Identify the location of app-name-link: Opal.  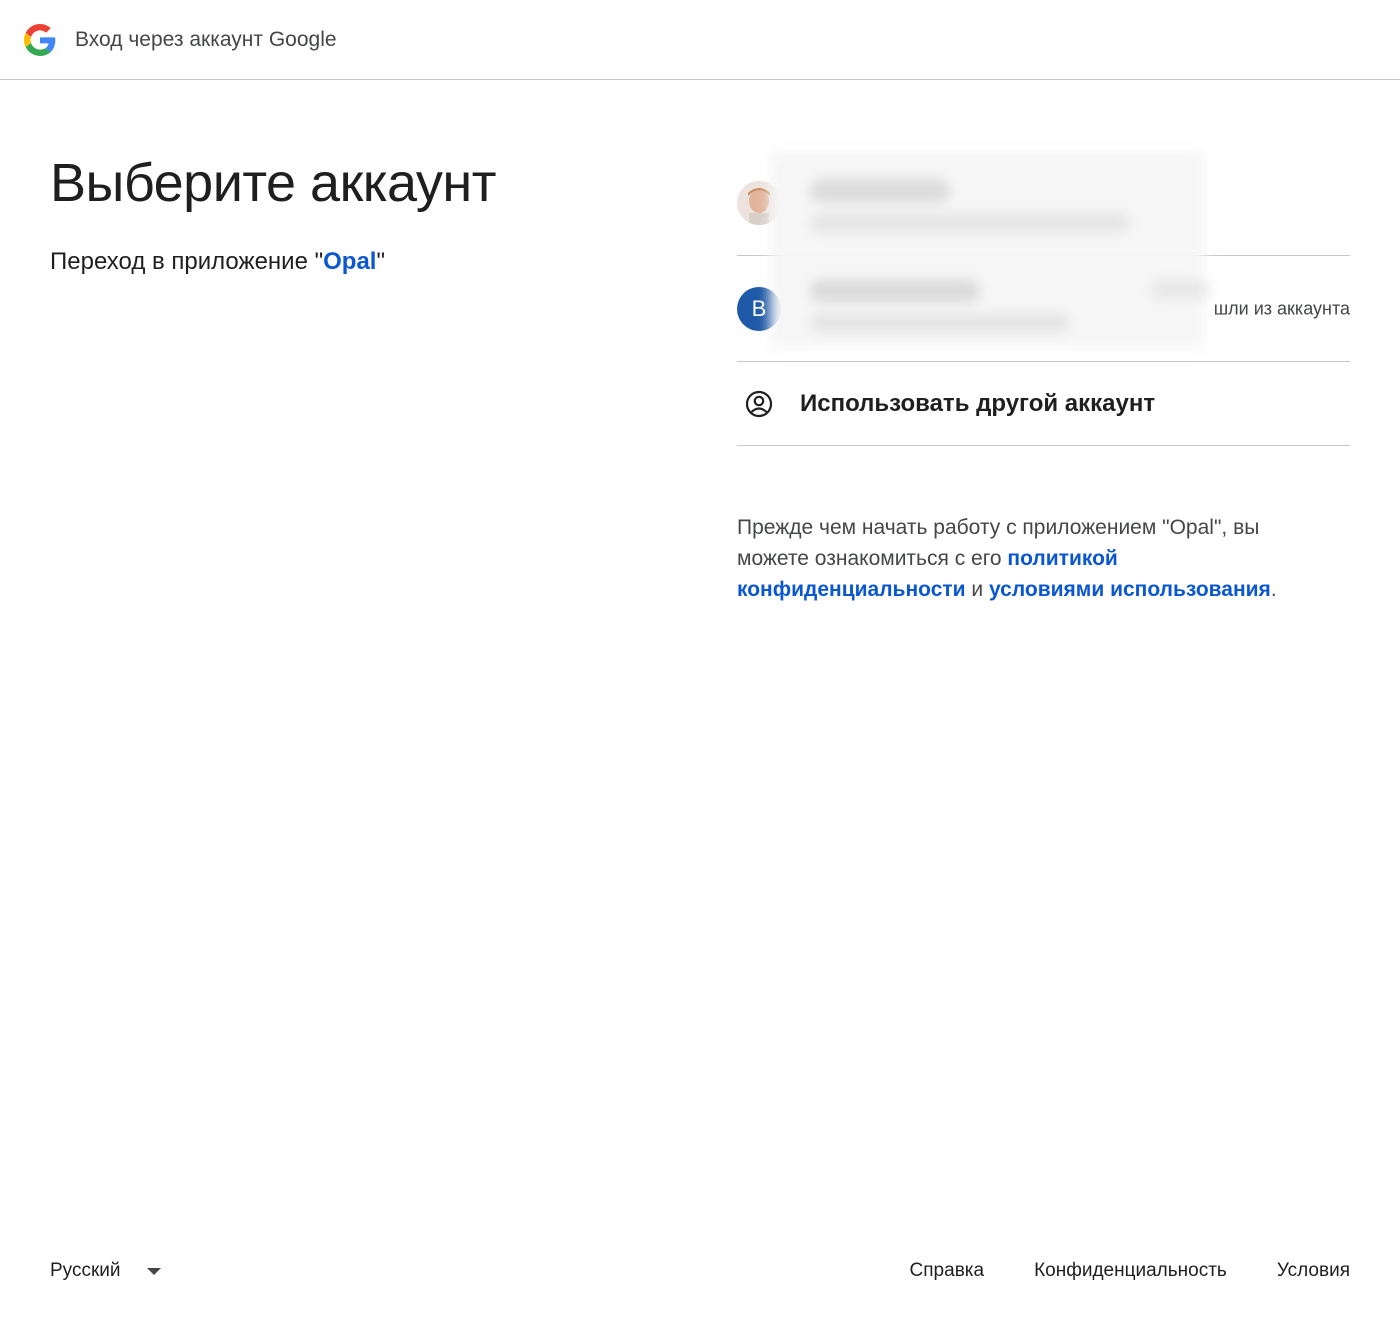
(349, 261).